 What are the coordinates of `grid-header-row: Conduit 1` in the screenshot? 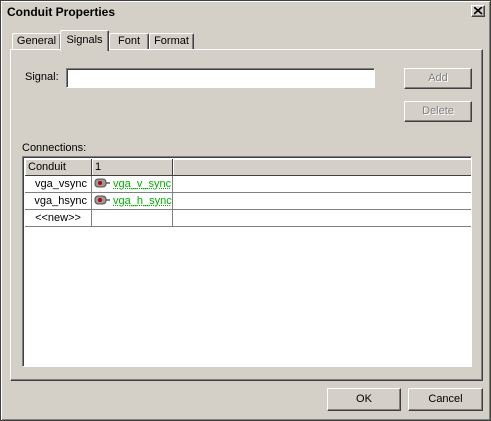 It's located at (248, 167).